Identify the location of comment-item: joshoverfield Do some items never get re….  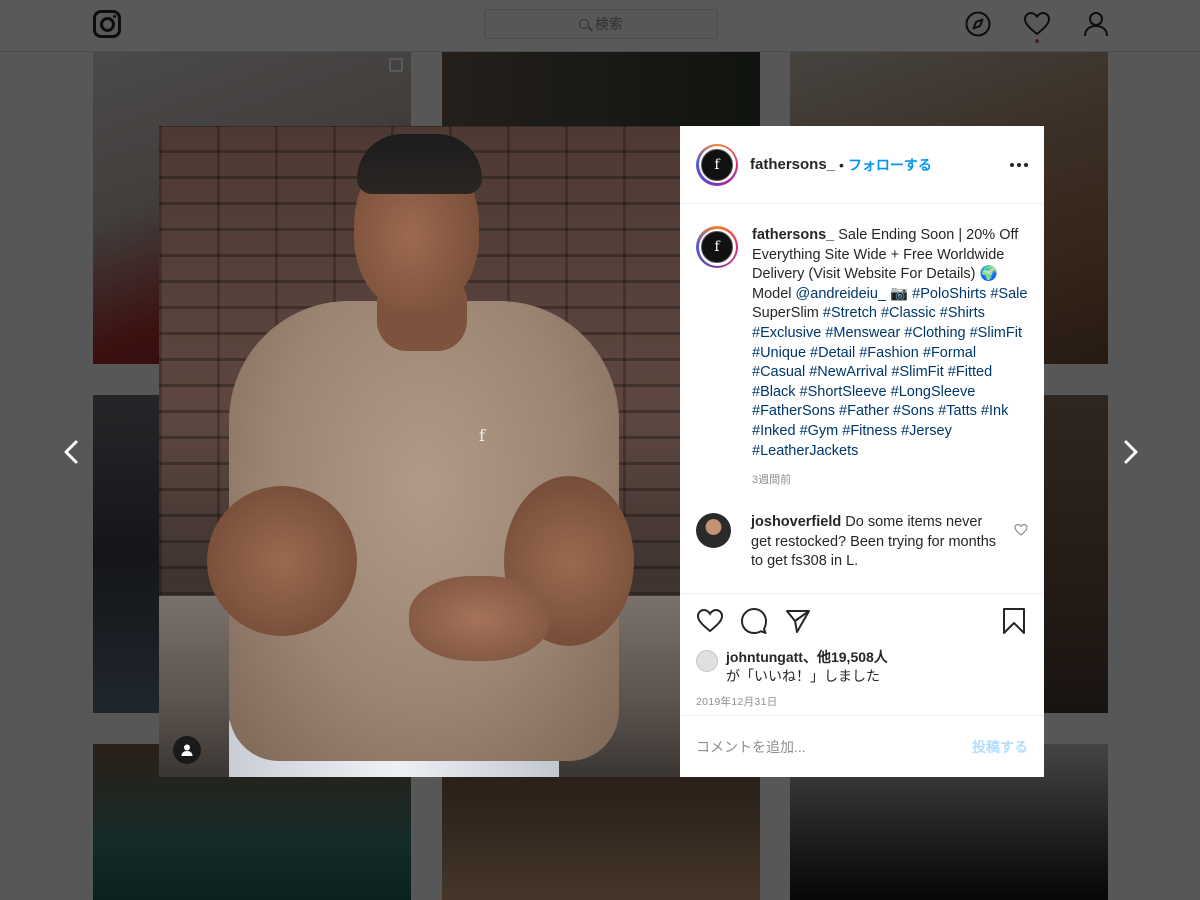
(862, 542).